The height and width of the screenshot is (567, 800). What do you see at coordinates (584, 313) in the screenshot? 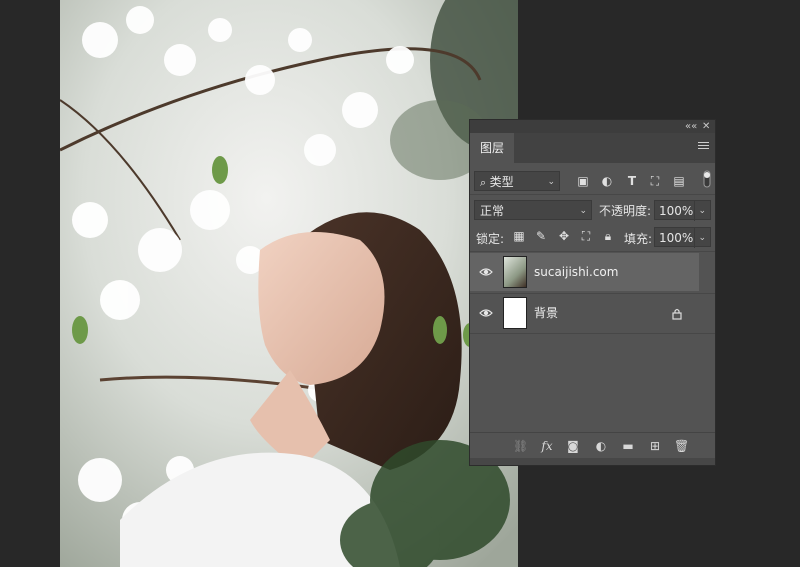
I see `layer-row-background: 背景` at bounding box center [584, 313].